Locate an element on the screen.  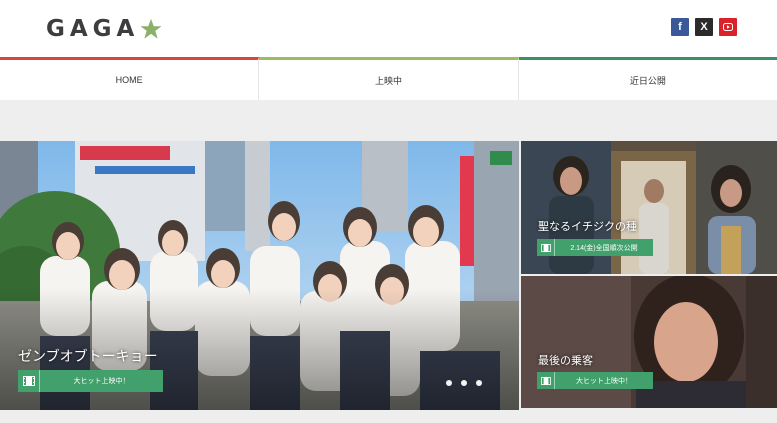
social-links: f X is located at coordinates (704, 27).